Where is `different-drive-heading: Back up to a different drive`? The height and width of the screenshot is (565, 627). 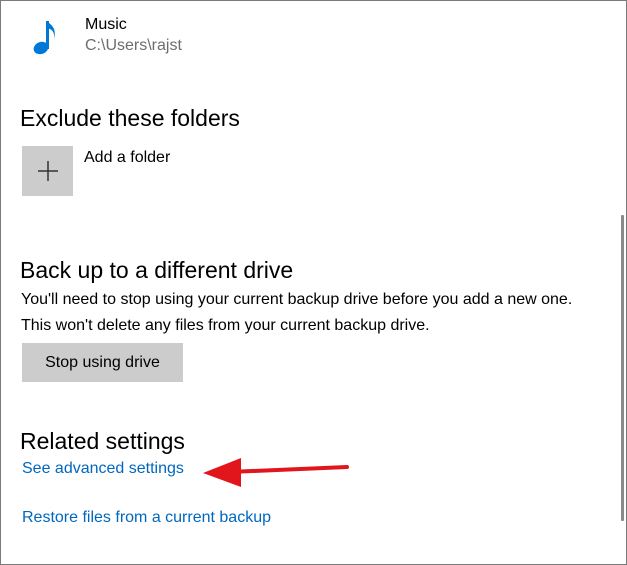
different-drive-heading: Back up to a different drive is located at coordinates (157, 270).